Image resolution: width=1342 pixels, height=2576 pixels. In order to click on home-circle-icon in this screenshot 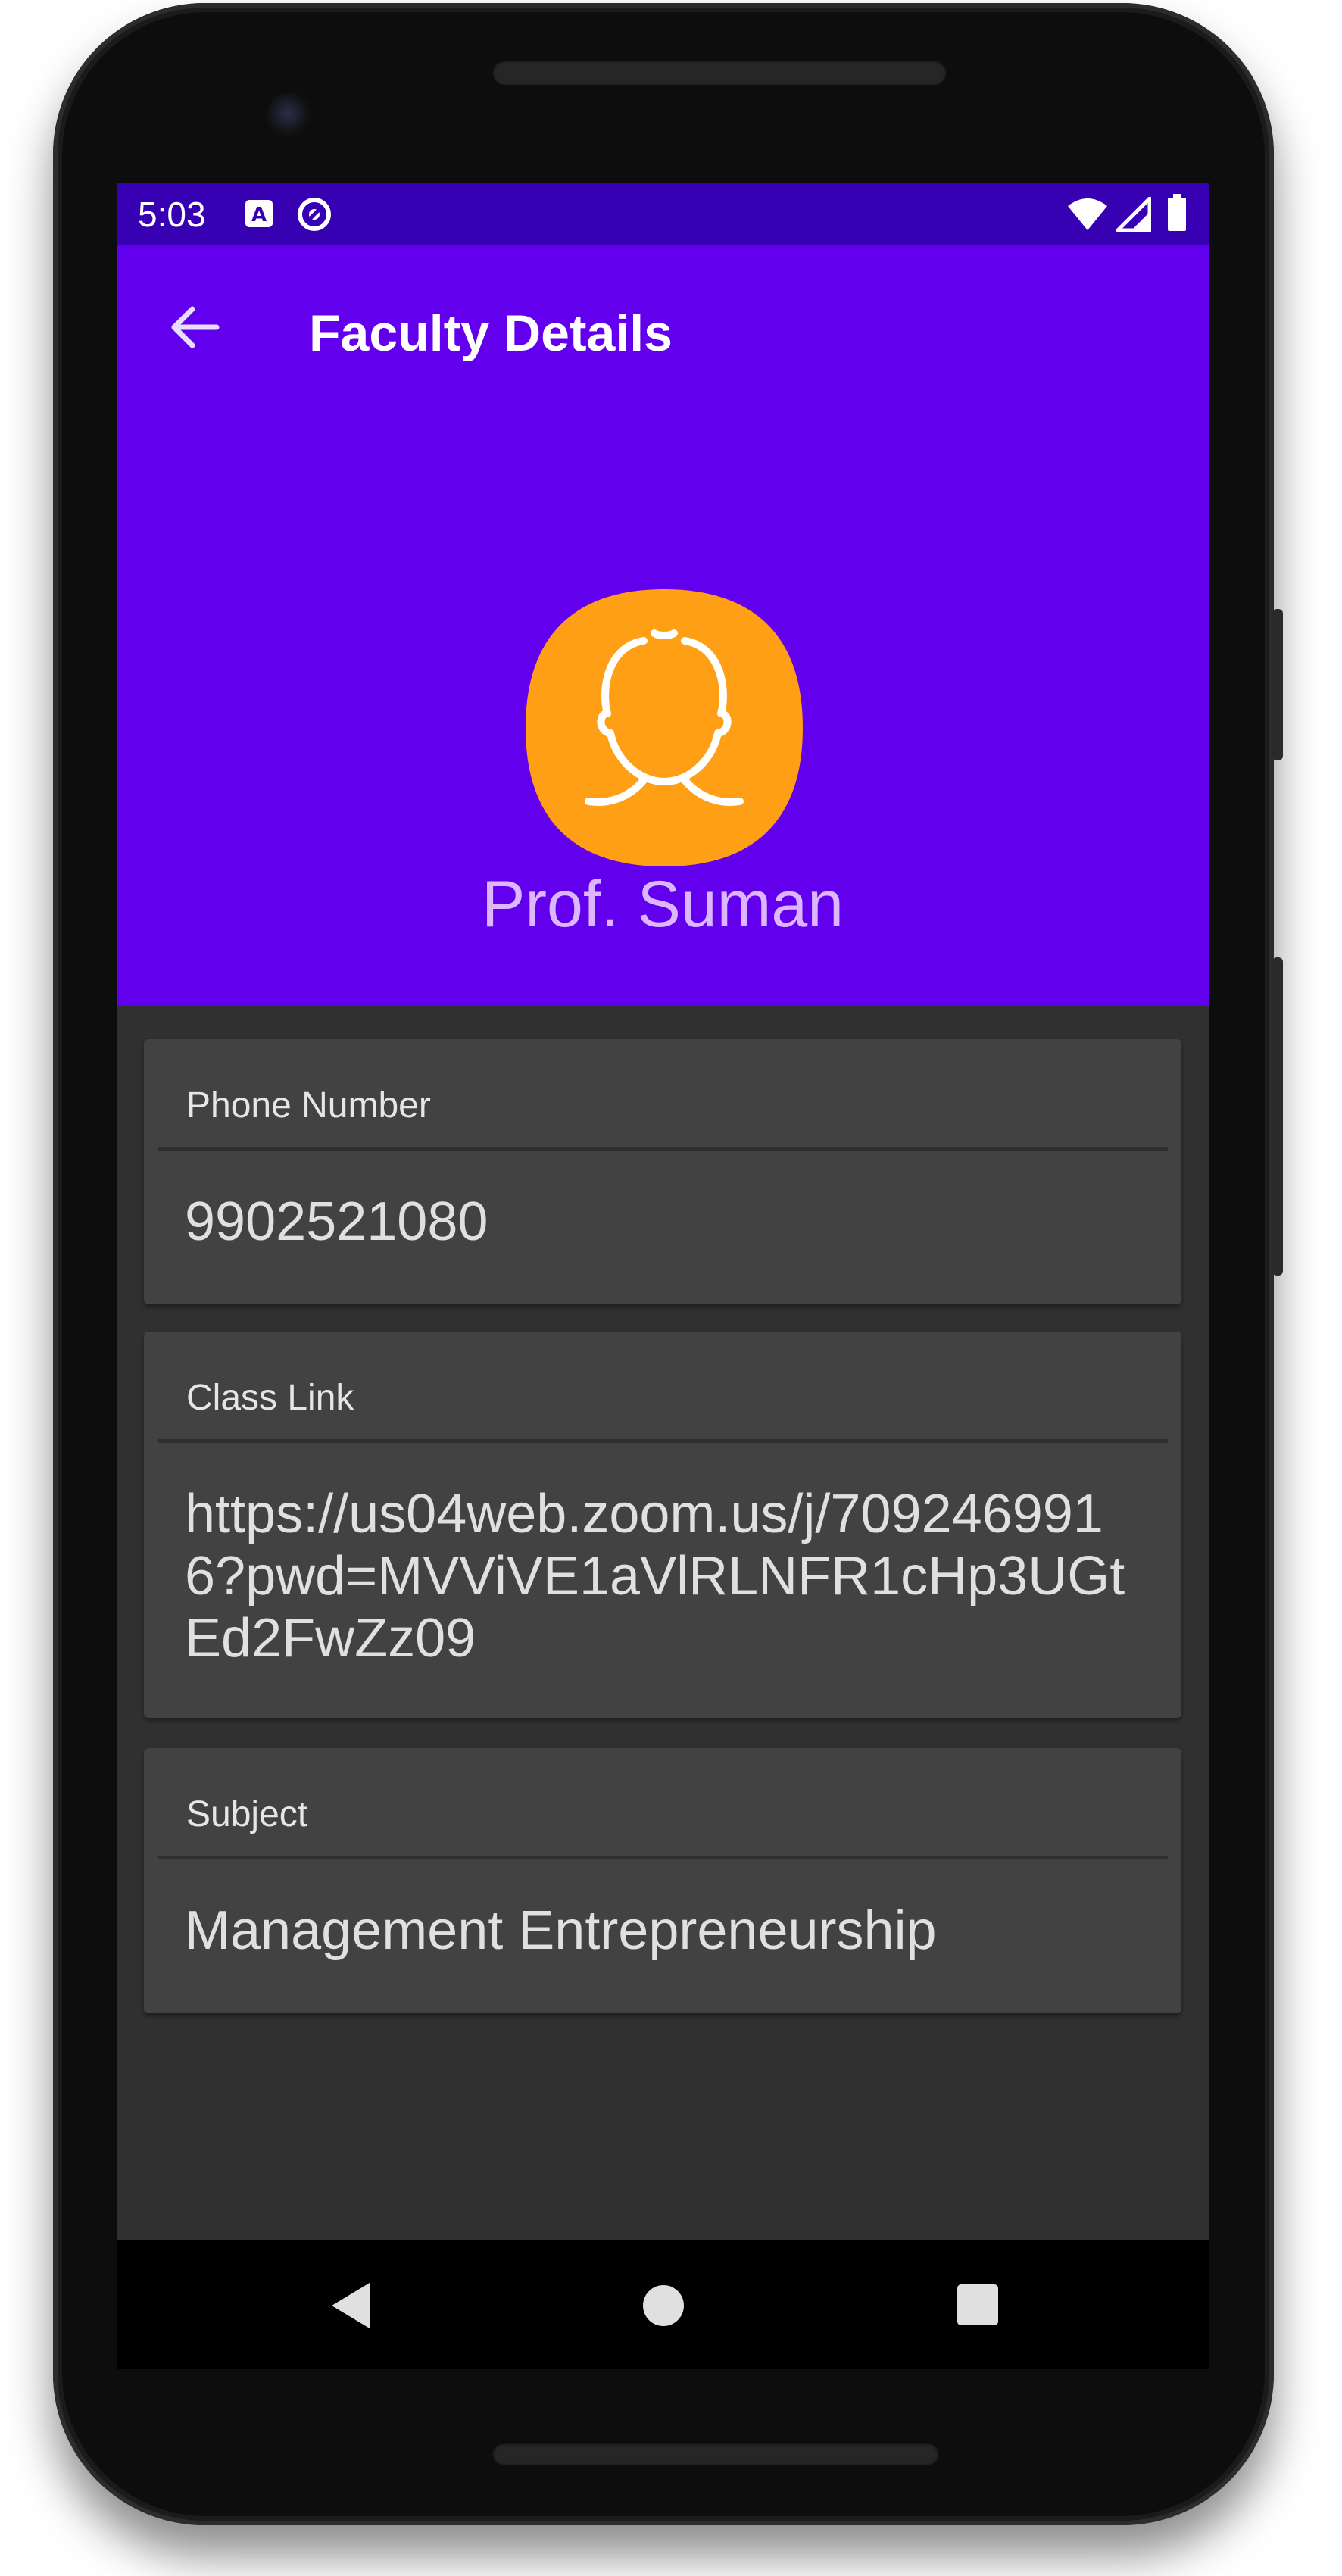, I will do `click(663, 2306)`.